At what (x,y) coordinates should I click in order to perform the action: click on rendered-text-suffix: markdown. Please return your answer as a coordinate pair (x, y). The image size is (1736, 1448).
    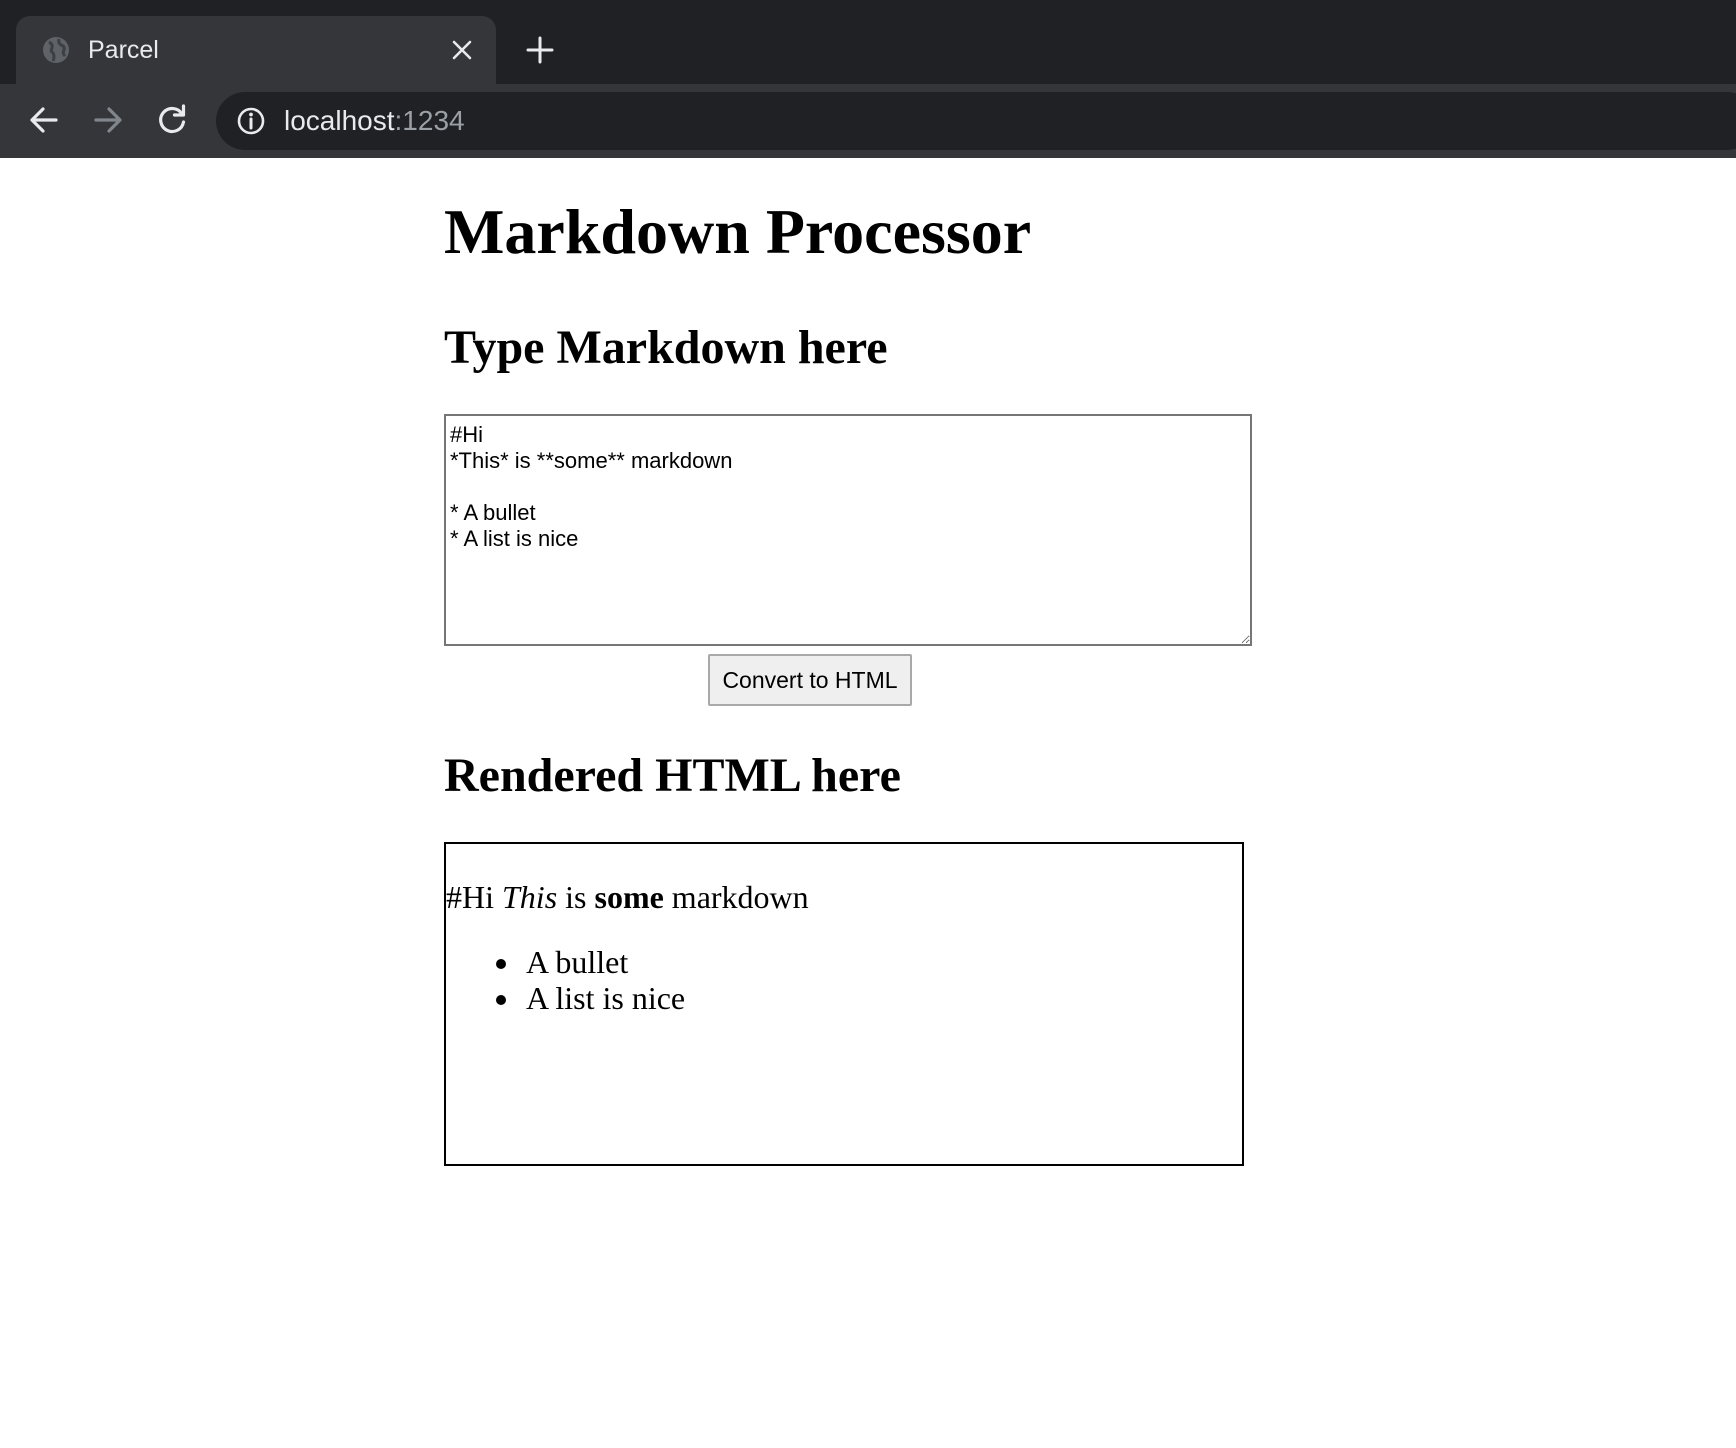
    Looking at the image, I should click on (736, 897).